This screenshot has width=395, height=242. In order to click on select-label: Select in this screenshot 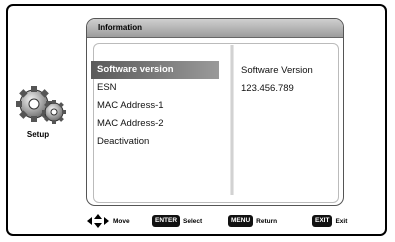, I will do `click(193, 221)`.